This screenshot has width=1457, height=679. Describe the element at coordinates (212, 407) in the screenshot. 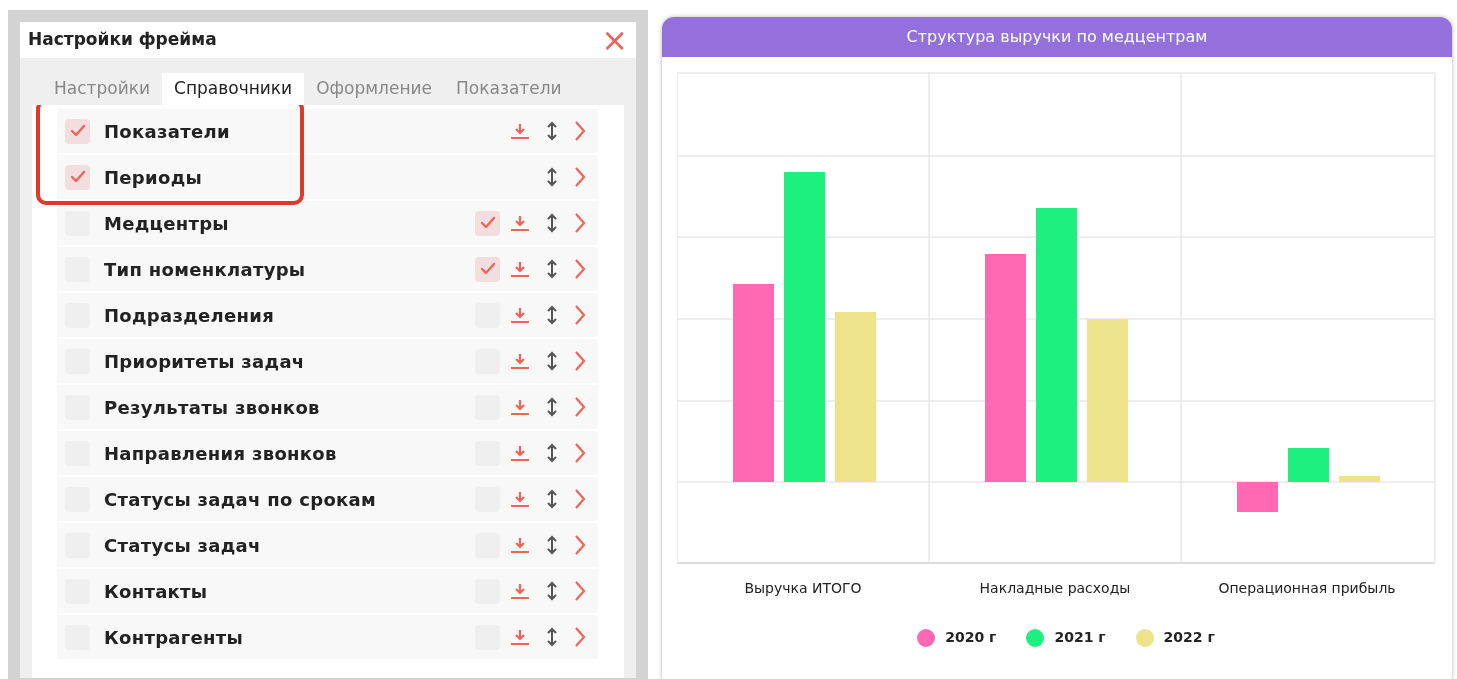

I see `row-label: Результаты звонков` at that location.